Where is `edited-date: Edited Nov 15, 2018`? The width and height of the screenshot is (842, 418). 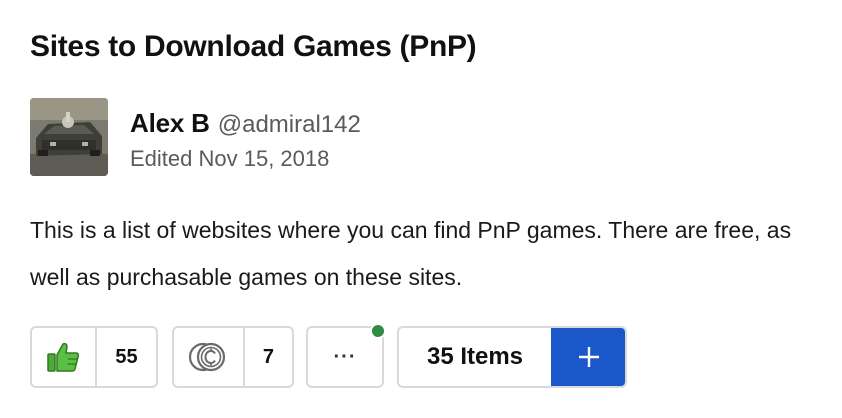
edited-date: Edited Nov 15, 2018 is located at coordinates (230, 158).